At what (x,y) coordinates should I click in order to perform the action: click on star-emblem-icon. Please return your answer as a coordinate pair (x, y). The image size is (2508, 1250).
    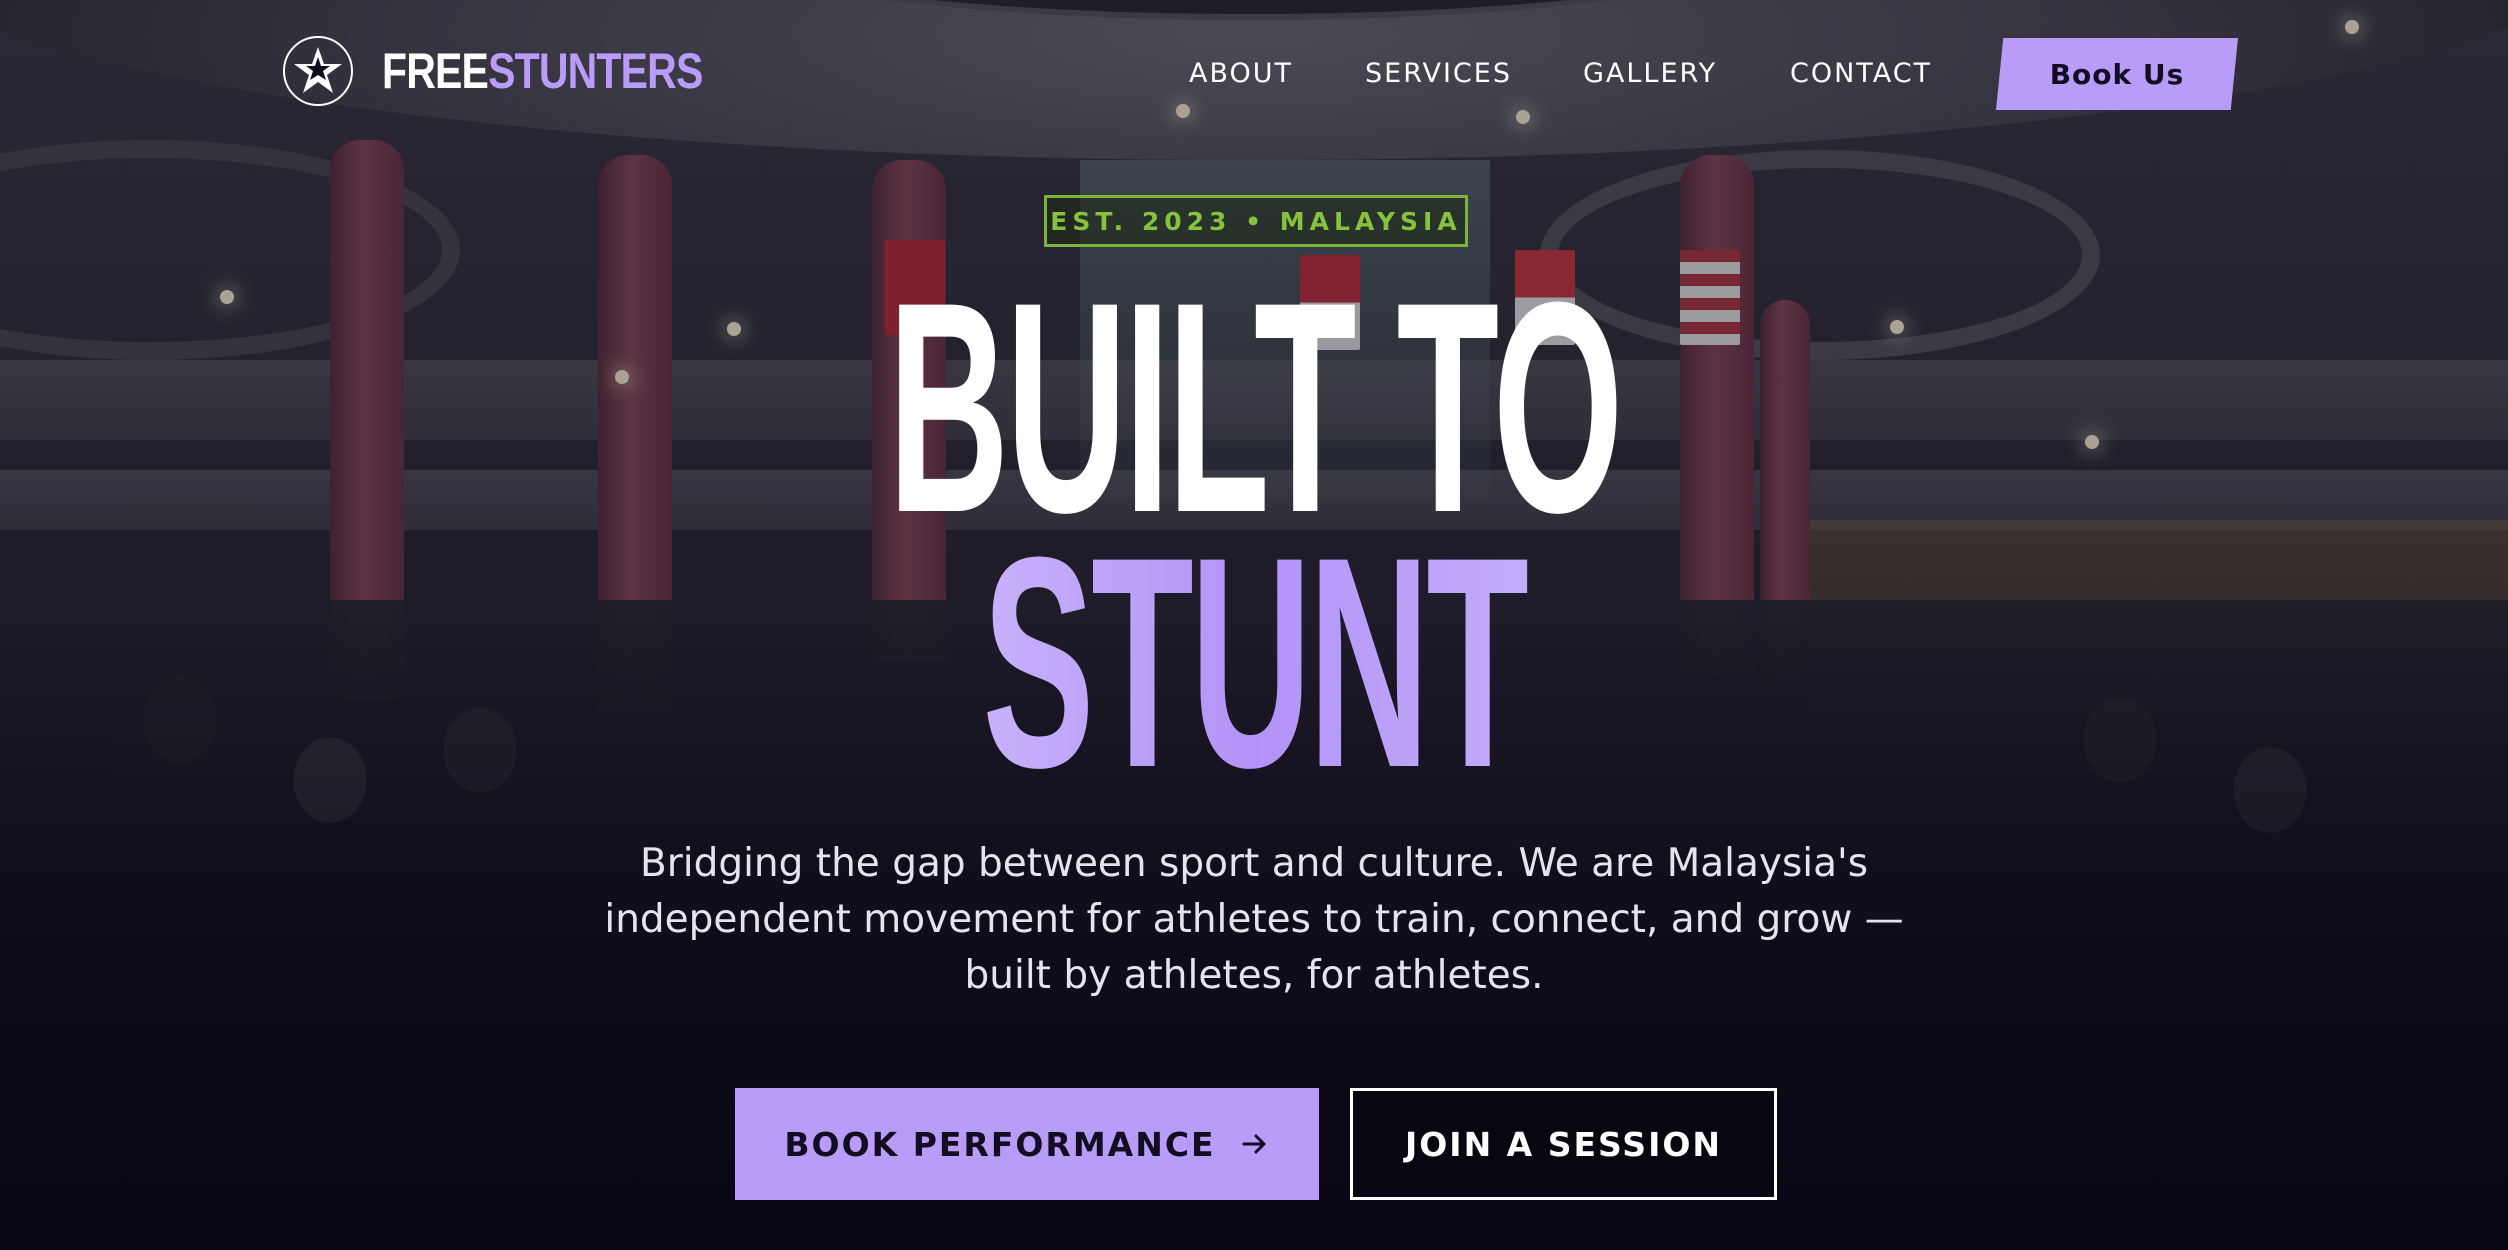
    Looking at the image, I should click on (318, 71).